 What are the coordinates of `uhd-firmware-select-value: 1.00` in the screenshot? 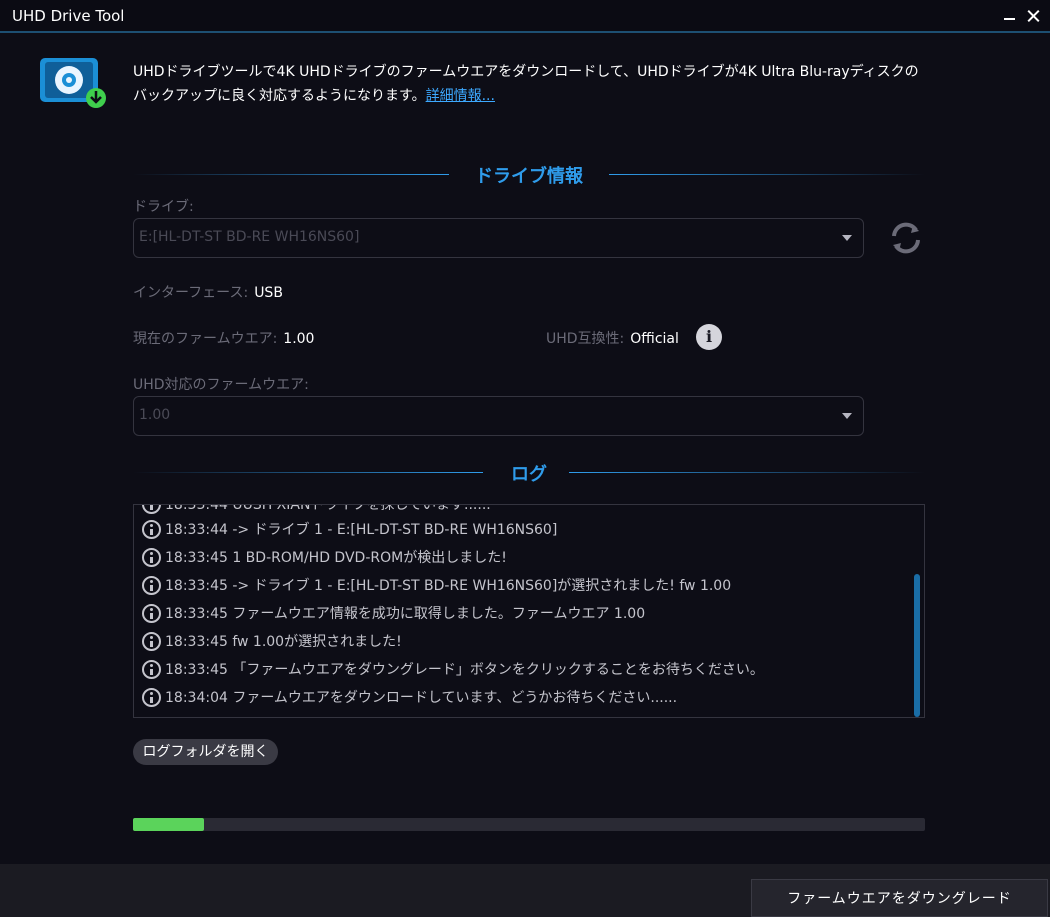 It's located at (155, 415).